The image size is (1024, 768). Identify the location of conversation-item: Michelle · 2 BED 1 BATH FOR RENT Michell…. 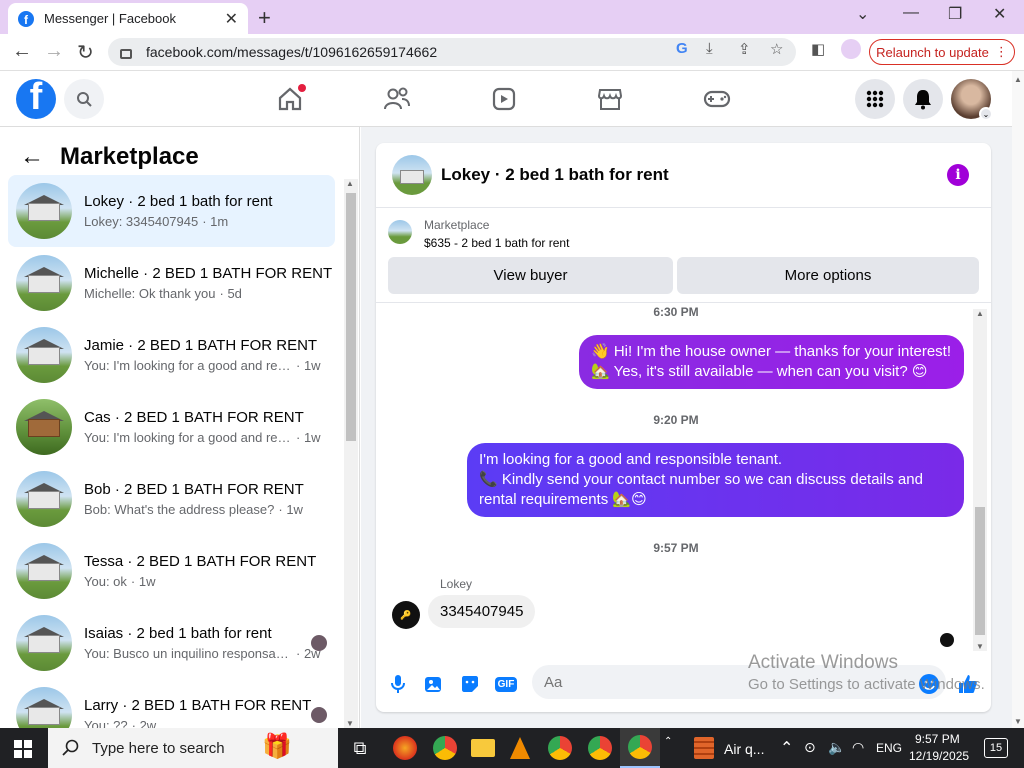
(171, 283).